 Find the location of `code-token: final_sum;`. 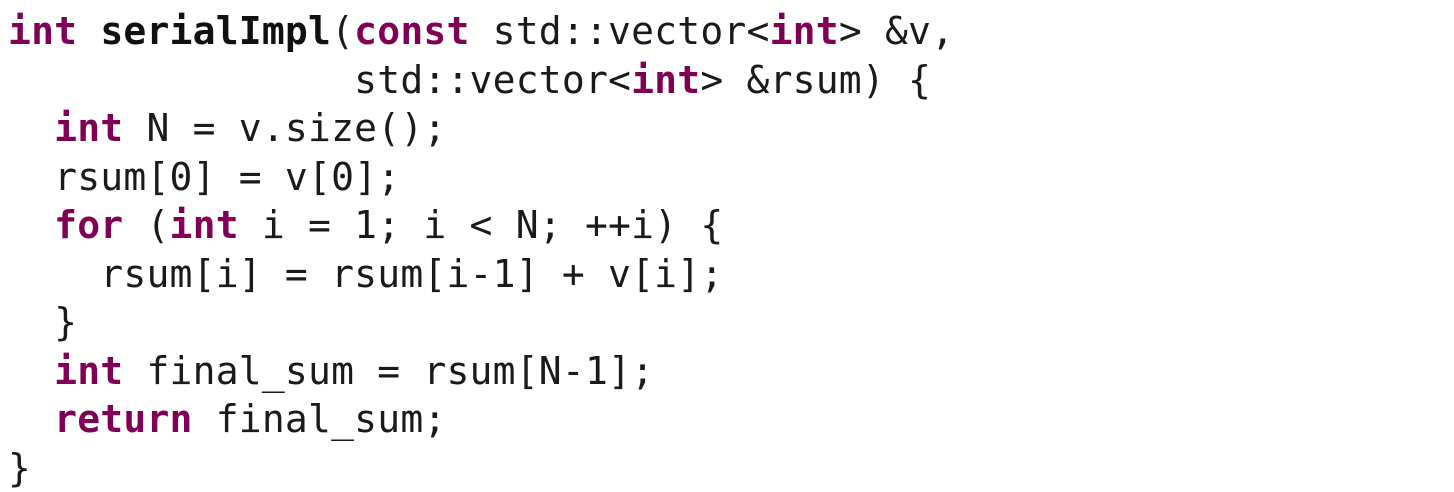

code-token: final_sum; is located at coordinates (319, 419).